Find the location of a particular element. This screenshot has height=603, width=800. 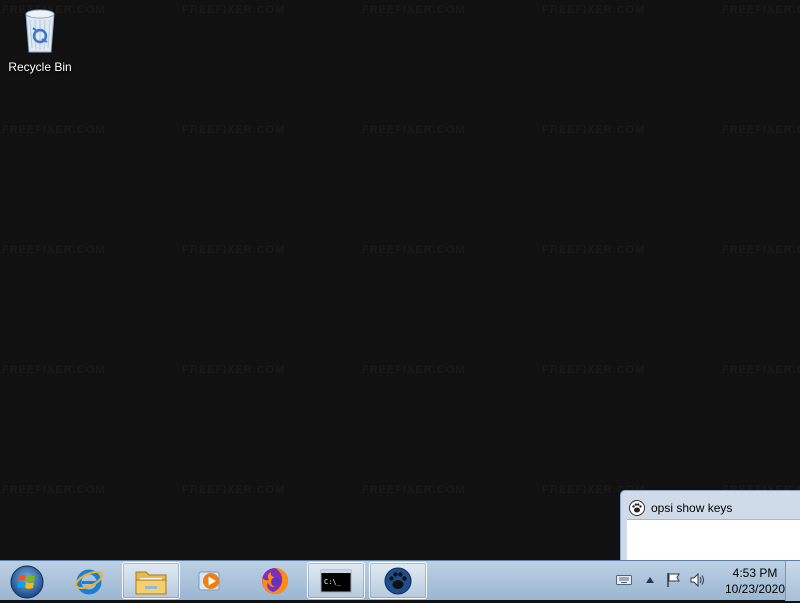

clock: 4:53 PM 10/23/2020 is located at coordinates (755, 581).